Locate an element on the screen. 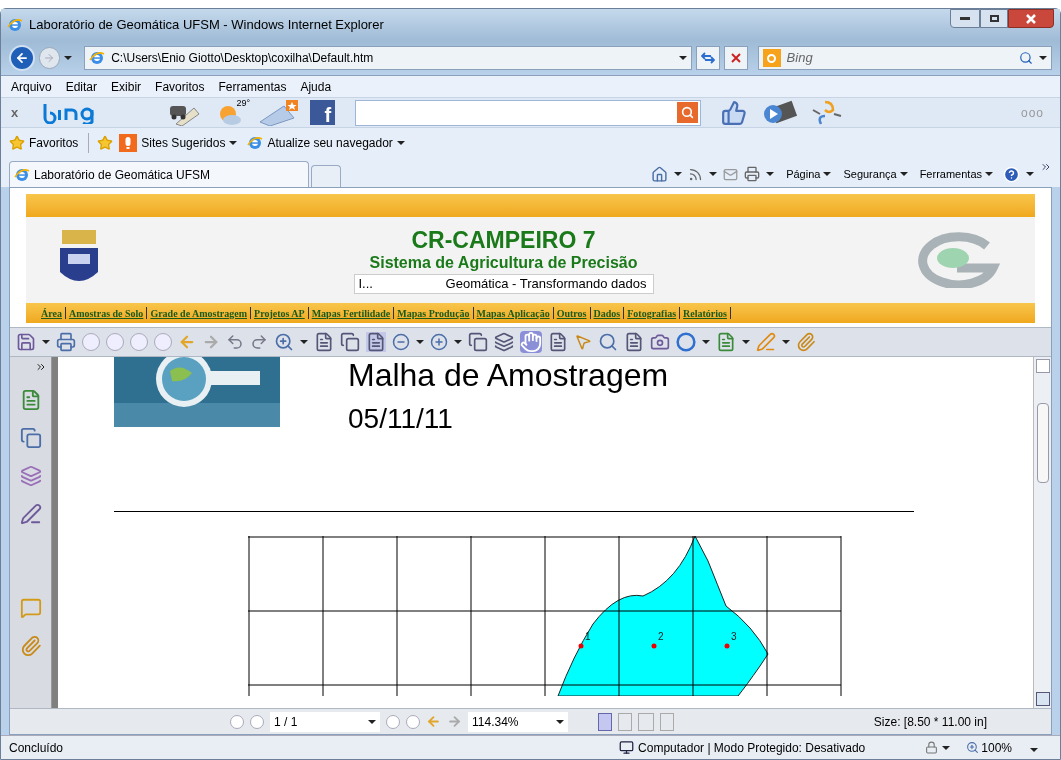 The image size is (1061, 760). close-button is located at coordinates (1031, 18).